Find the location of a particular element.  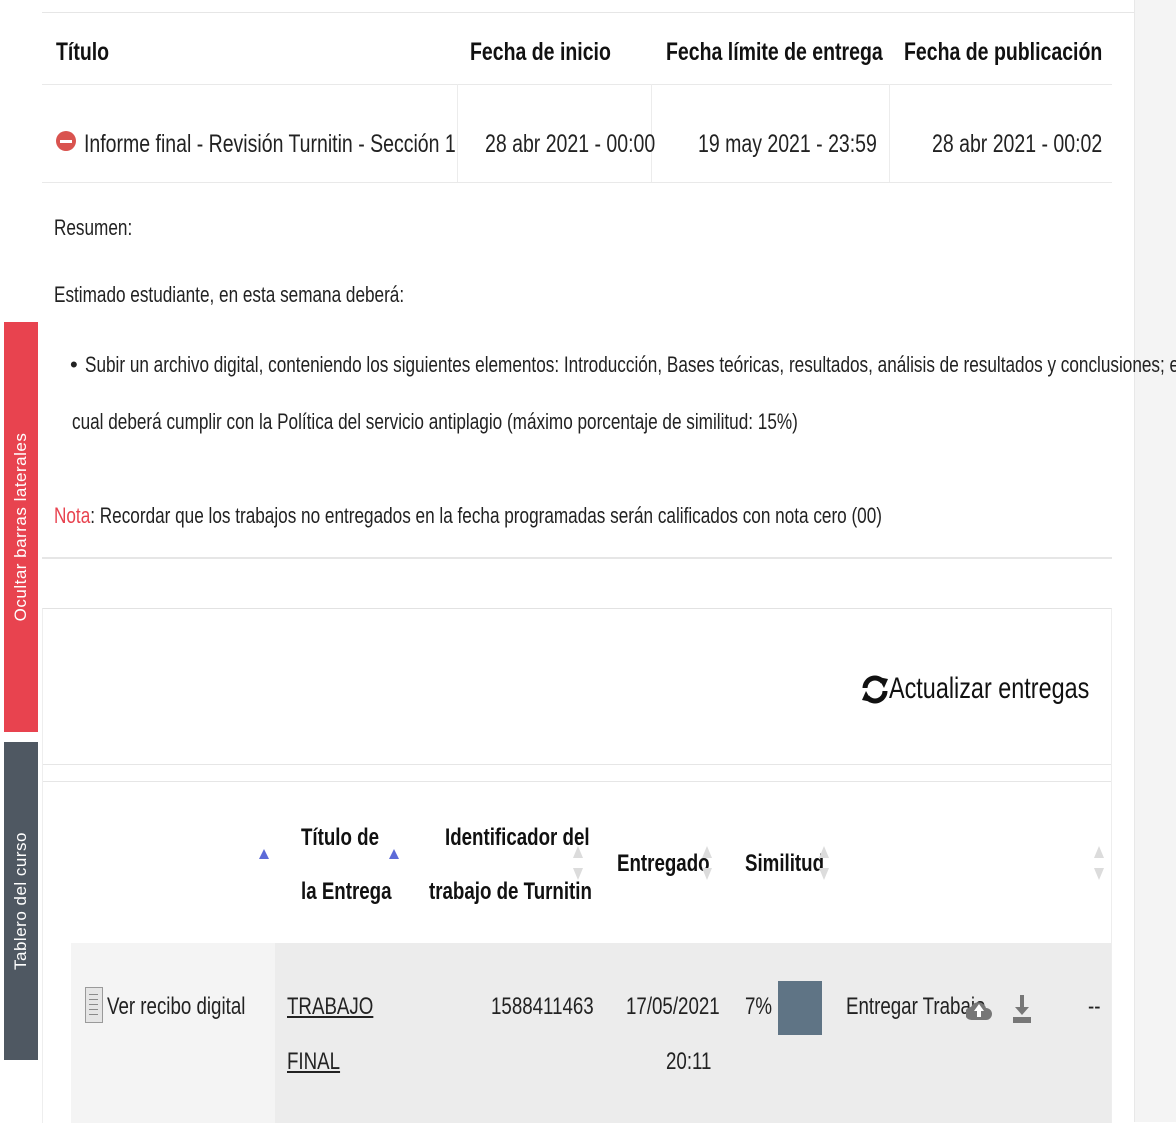

refresh-submissions-button: Actualizar entregas is located at coordinates (1003, 689).